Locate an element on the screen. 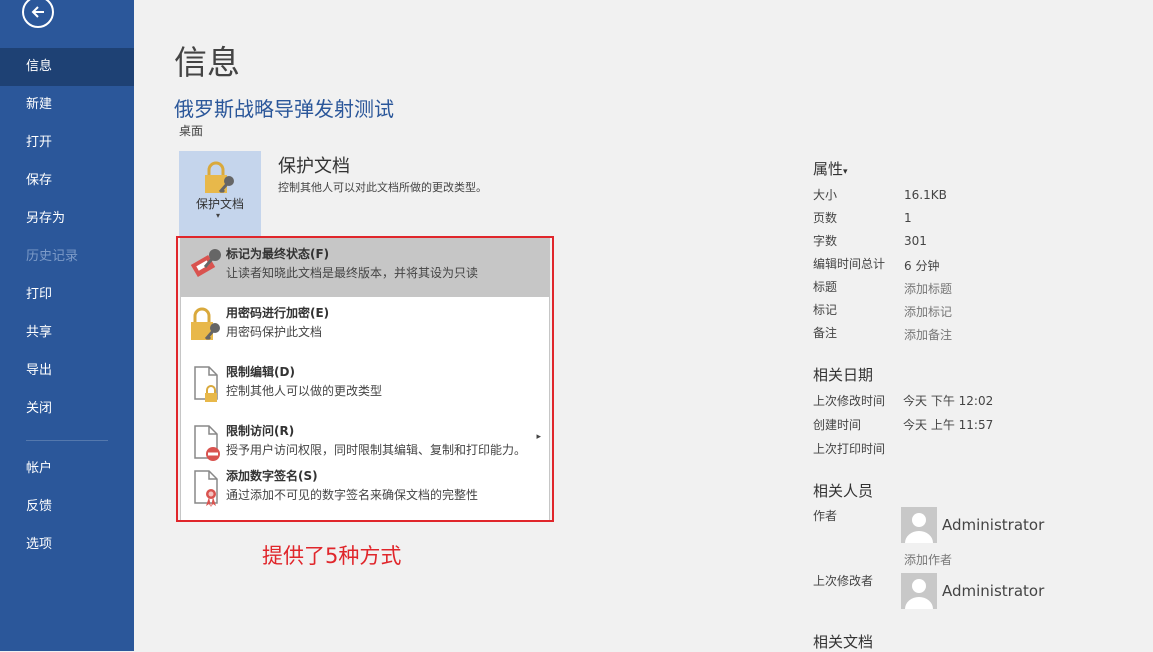 The height and width of the screenshot is (652, 1153). prop-label: 页数 is located at coordinates (825, 218).